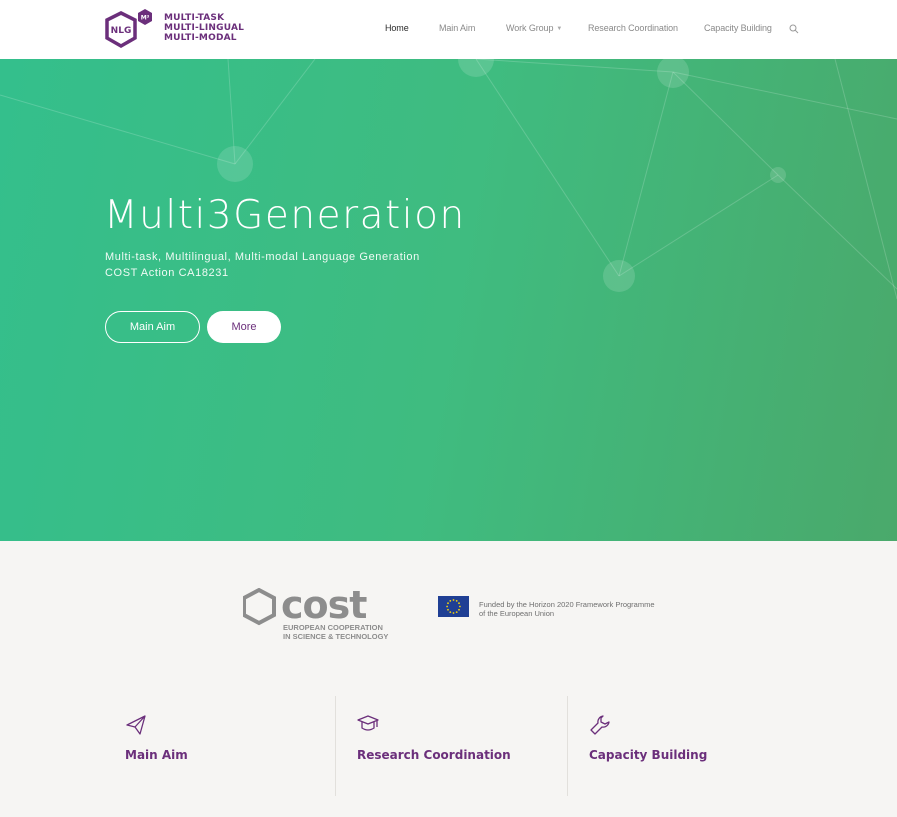 This screenshot has width=897, height=817. I want to click on chevron-down-icon: ▼, so click(559, 29).